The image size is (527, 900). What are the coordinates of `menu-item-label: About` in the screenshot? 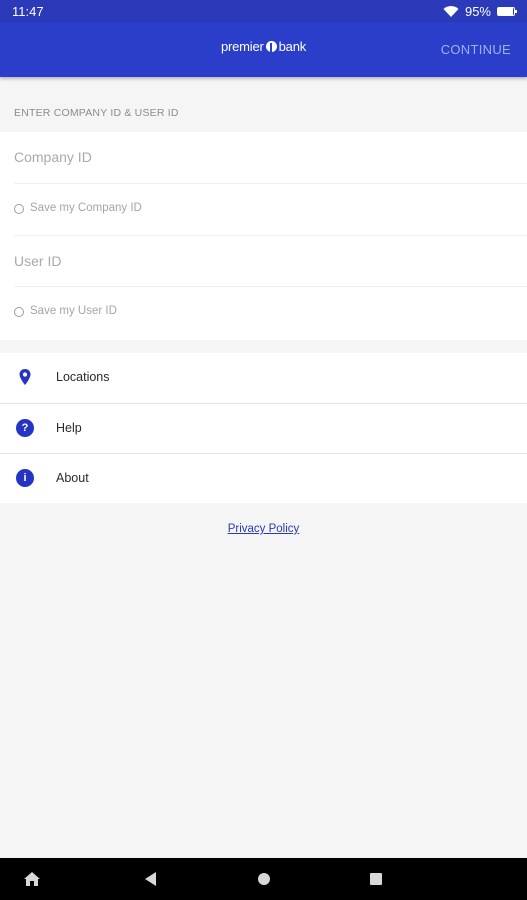 It's located at (72, 478).